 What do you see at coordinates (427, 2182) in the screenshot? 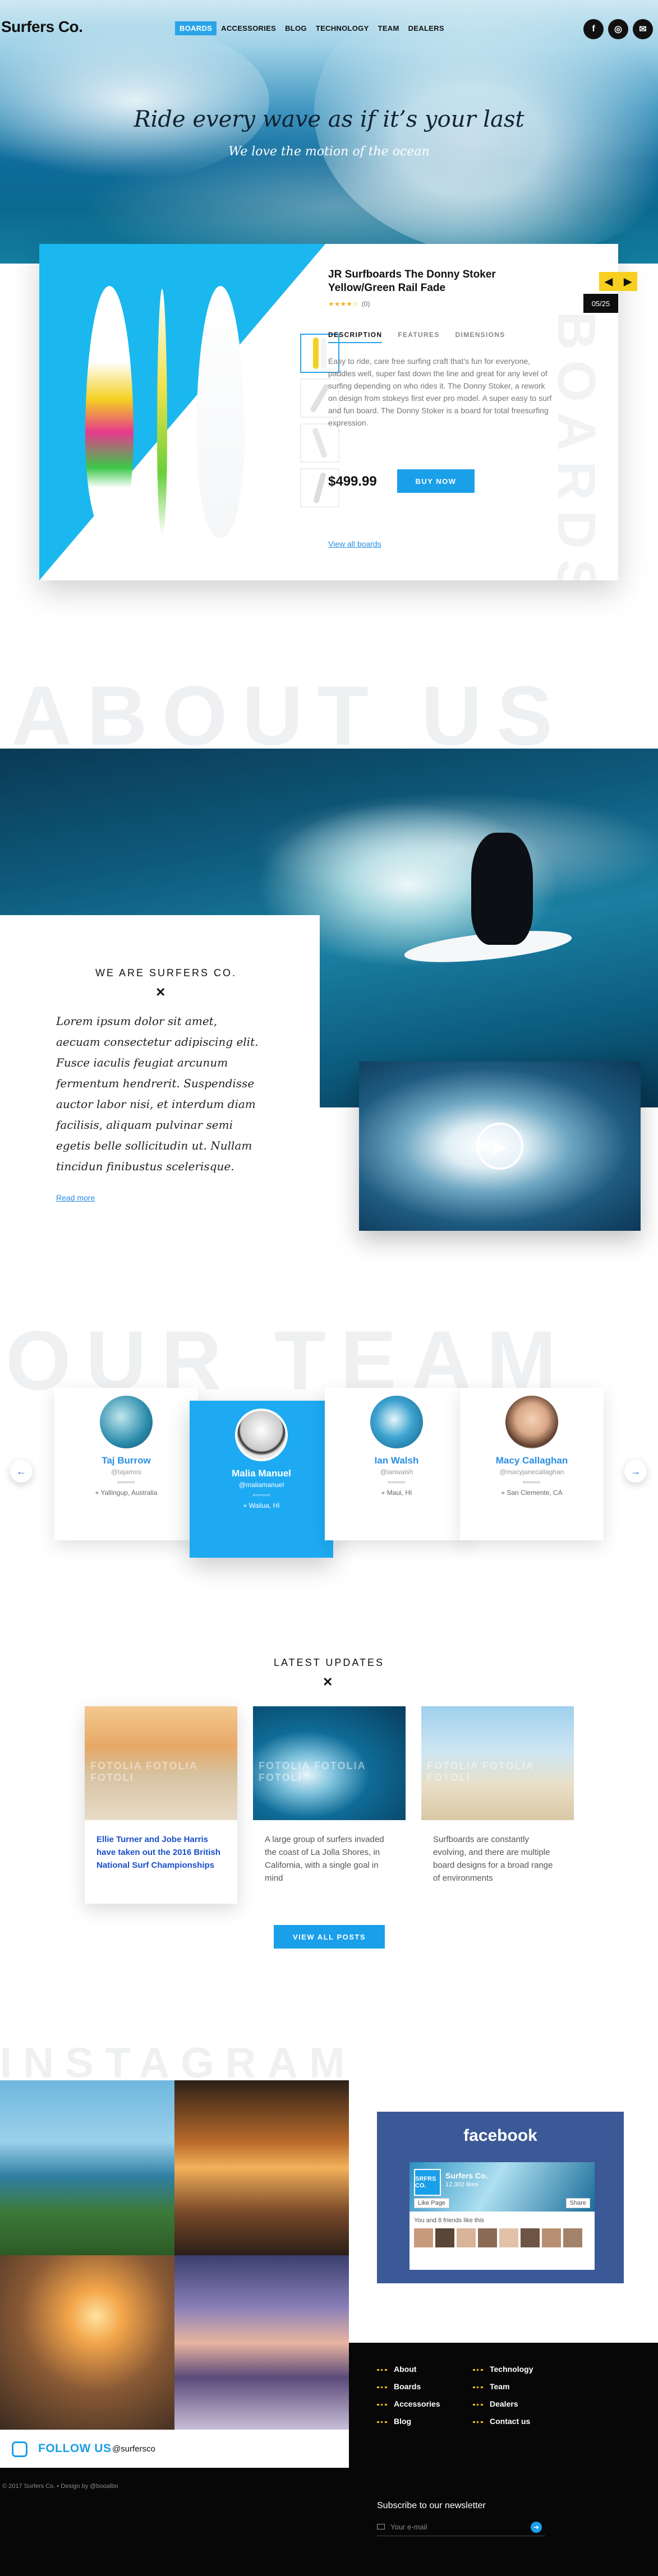
I see `facebook-page-avatar: SRFRS CO.` at bounding box center [427, 2182].